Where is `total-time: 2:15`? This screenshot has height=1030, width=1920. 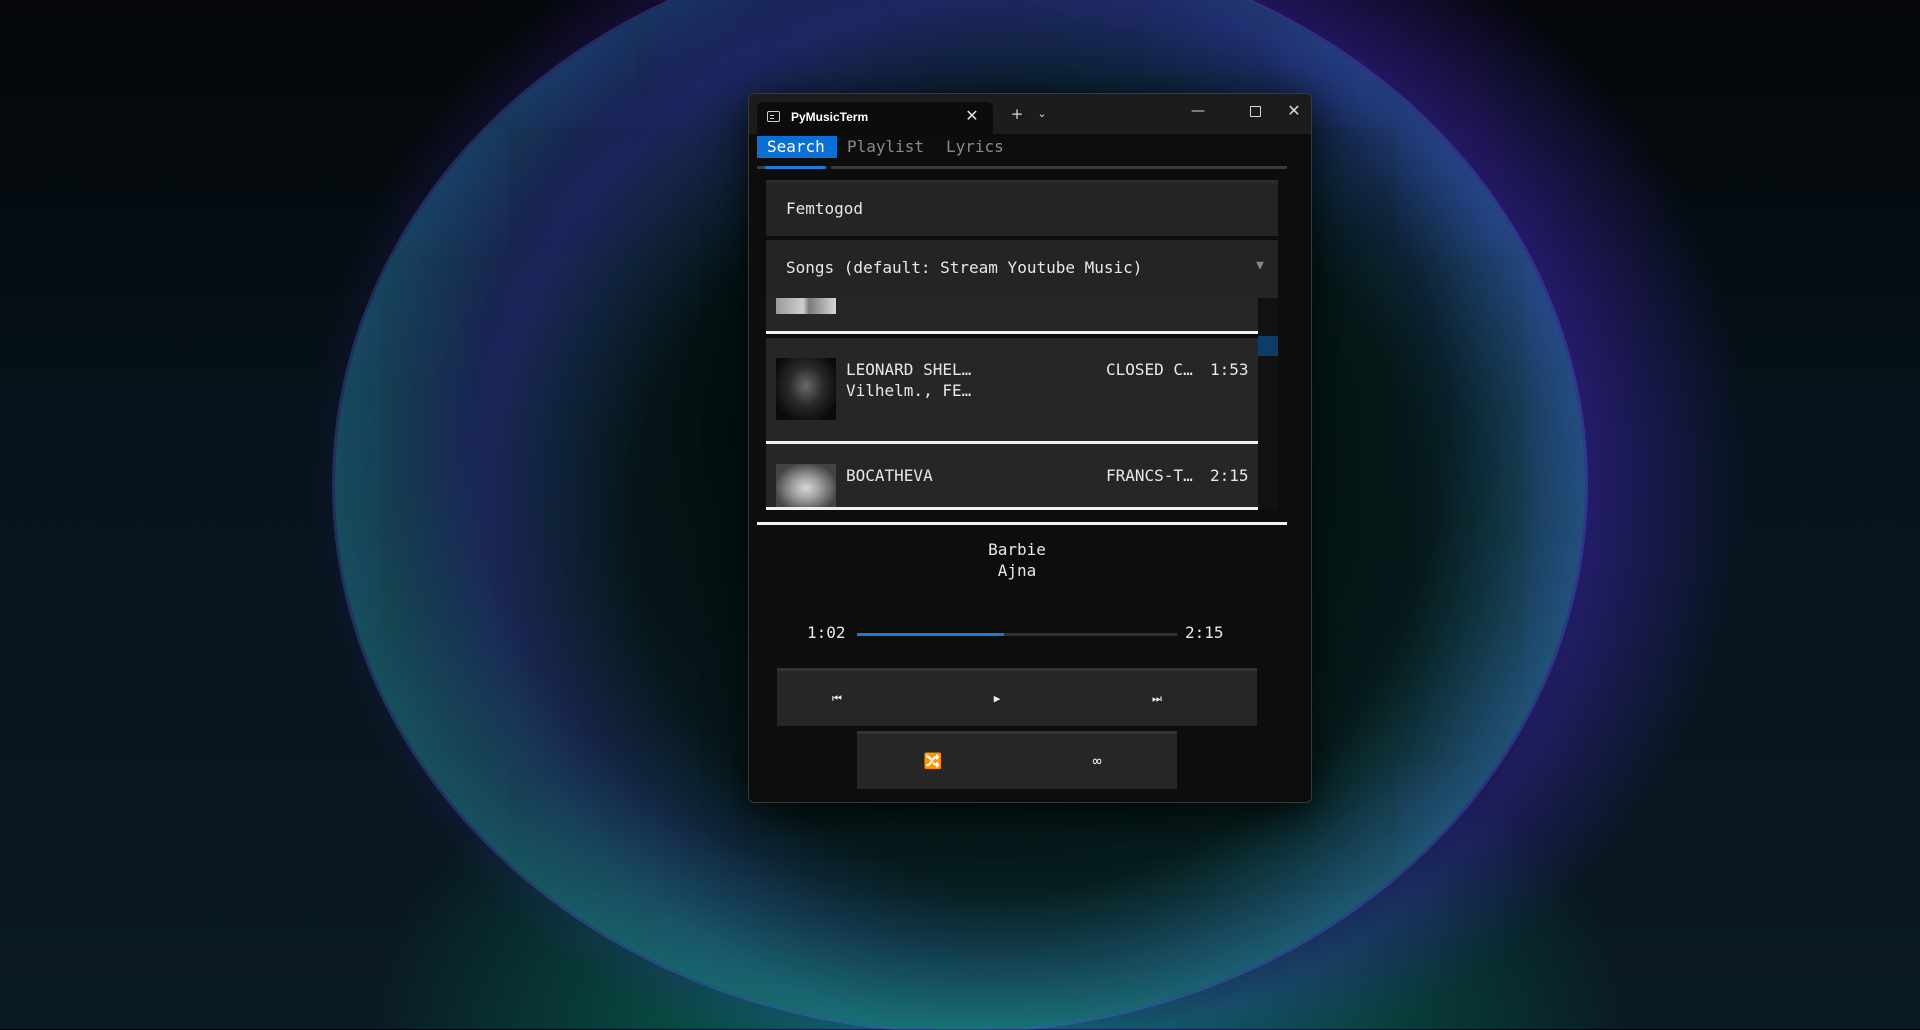 total-time: 2:15 is located at coordinates (1204, 632).